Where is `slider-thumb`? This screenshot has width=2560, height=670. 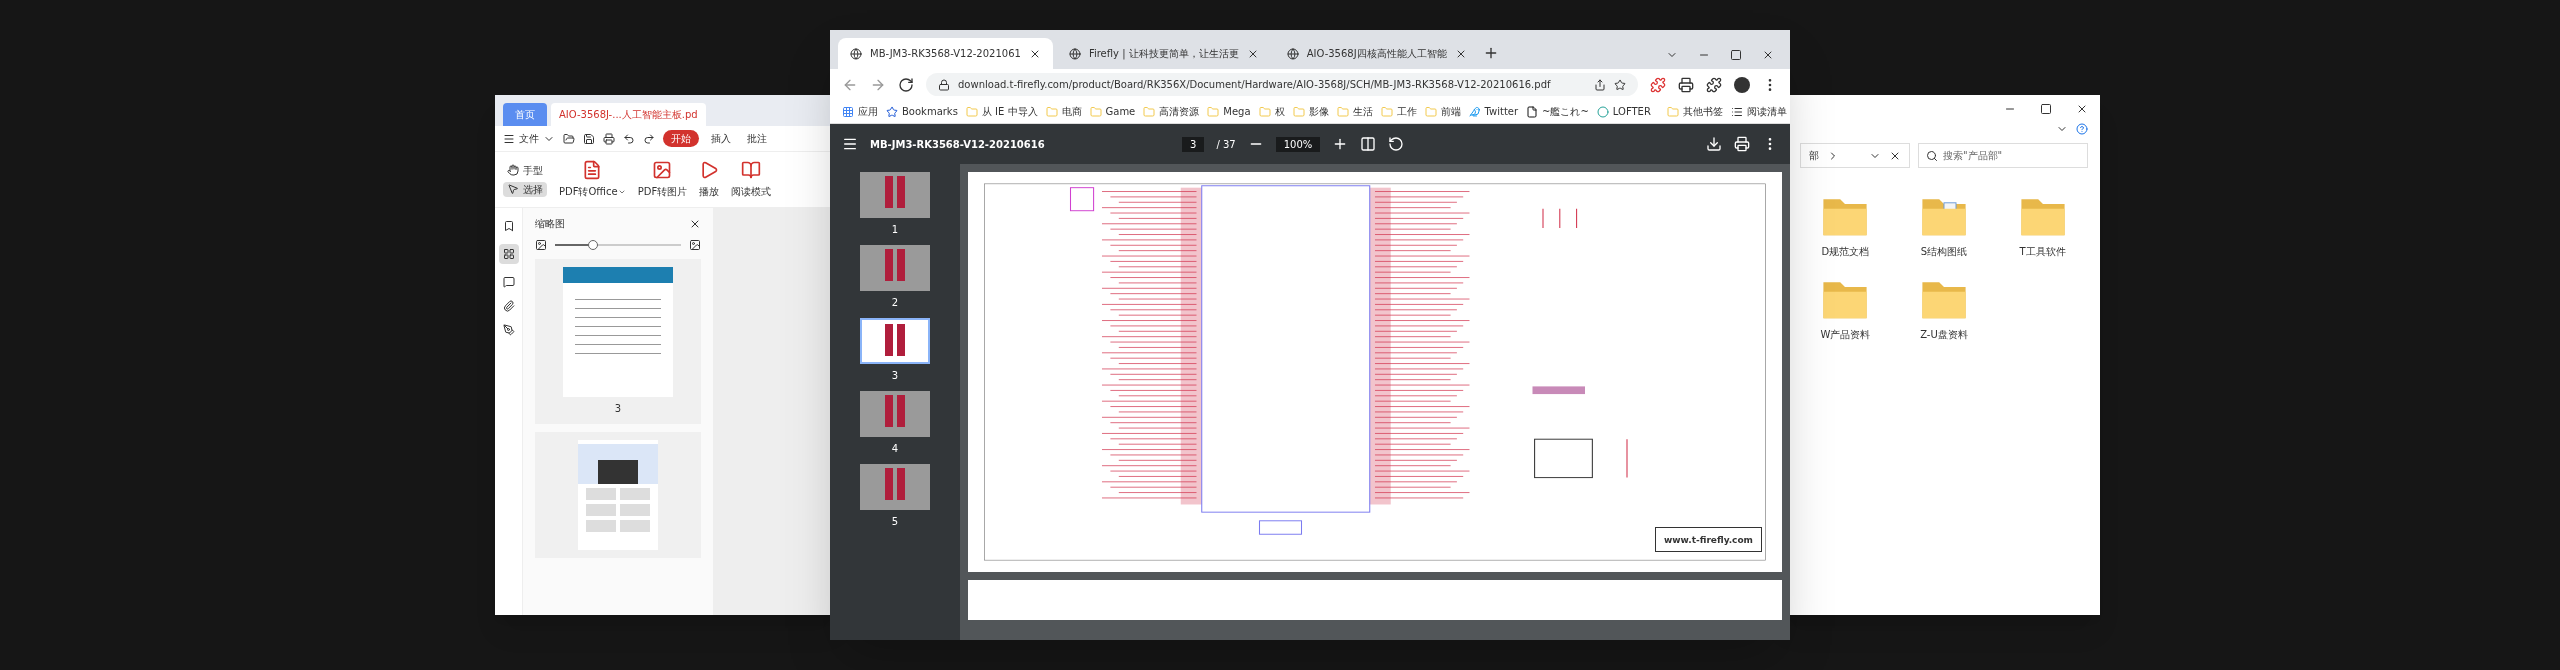
slider-thumb is located at coordinates (592, 245).